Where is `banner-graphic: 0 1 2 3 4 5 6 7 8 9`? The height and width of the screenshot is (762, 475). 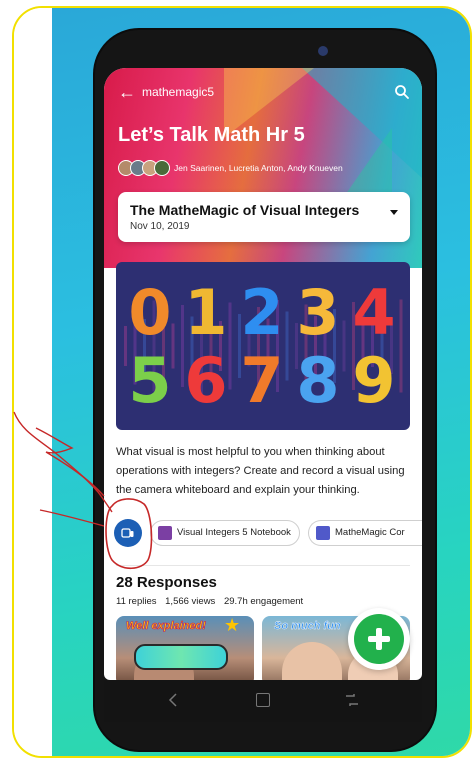
banner-graphic: 0 1 2 3 4 5 6 7 8 9 is located at coordinates (263, 346).